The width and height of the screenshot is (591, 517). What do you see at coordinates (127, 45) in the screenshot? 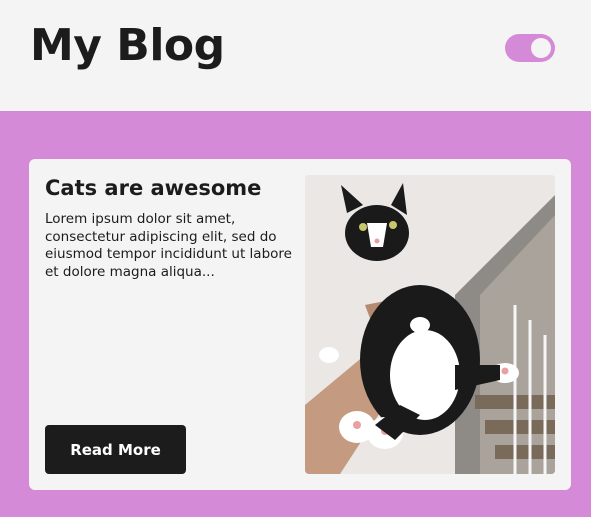
I see `page-title: My Blog` at bounding box center [127, 45].